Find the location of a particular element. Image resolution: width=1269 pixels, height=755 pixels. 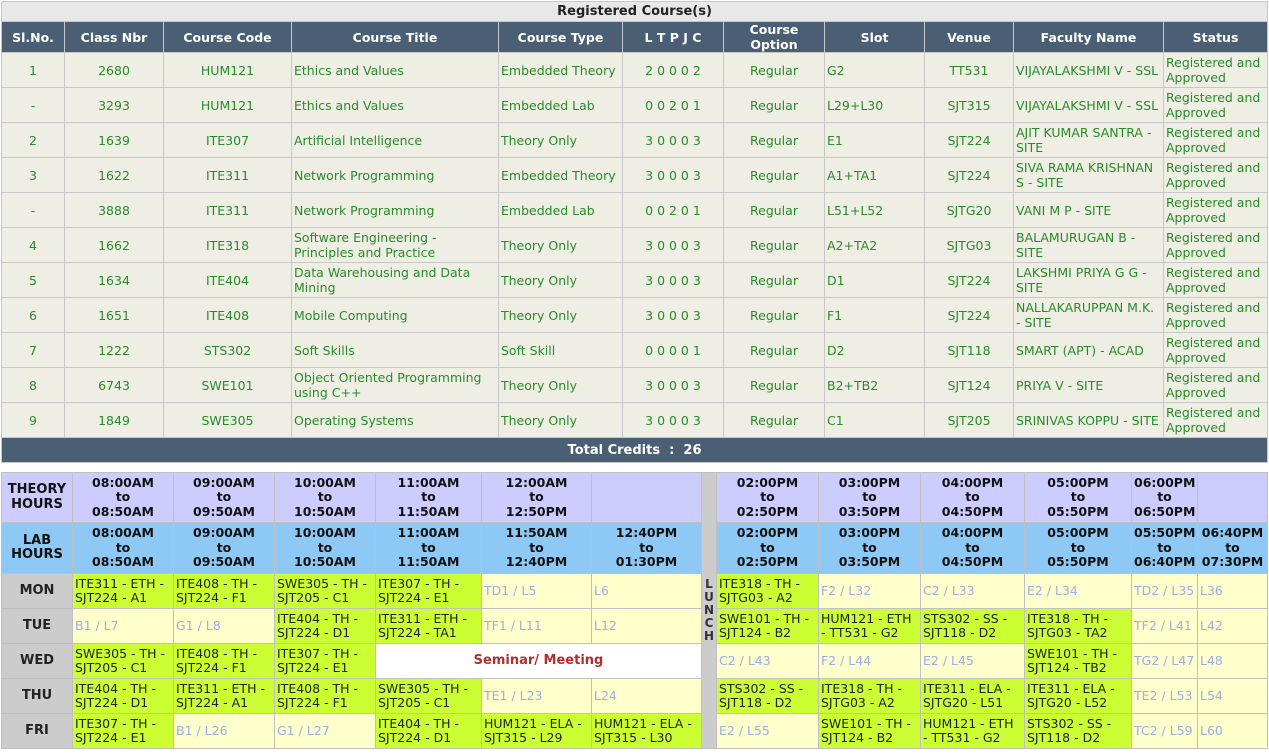

course-type-cell: Embedded Lab is located at coordinates (560, 210).